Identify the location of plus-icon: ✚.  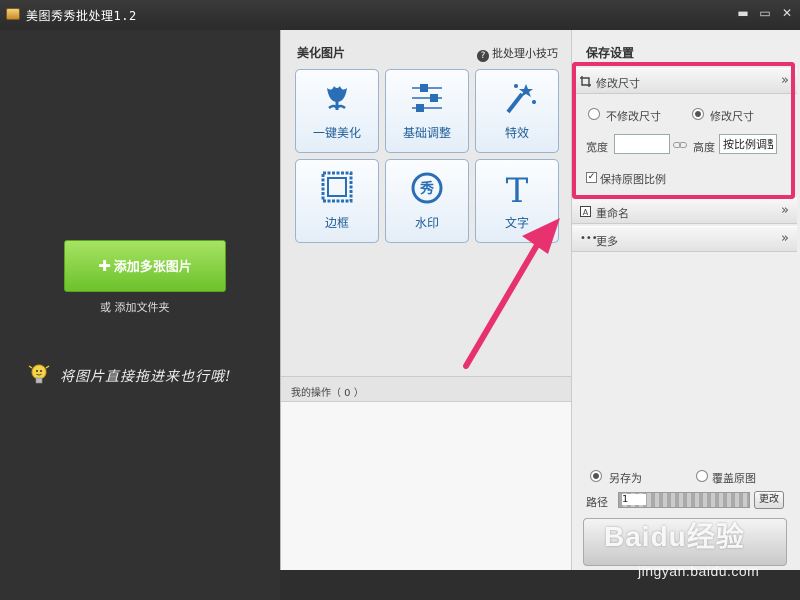
(104, 266).